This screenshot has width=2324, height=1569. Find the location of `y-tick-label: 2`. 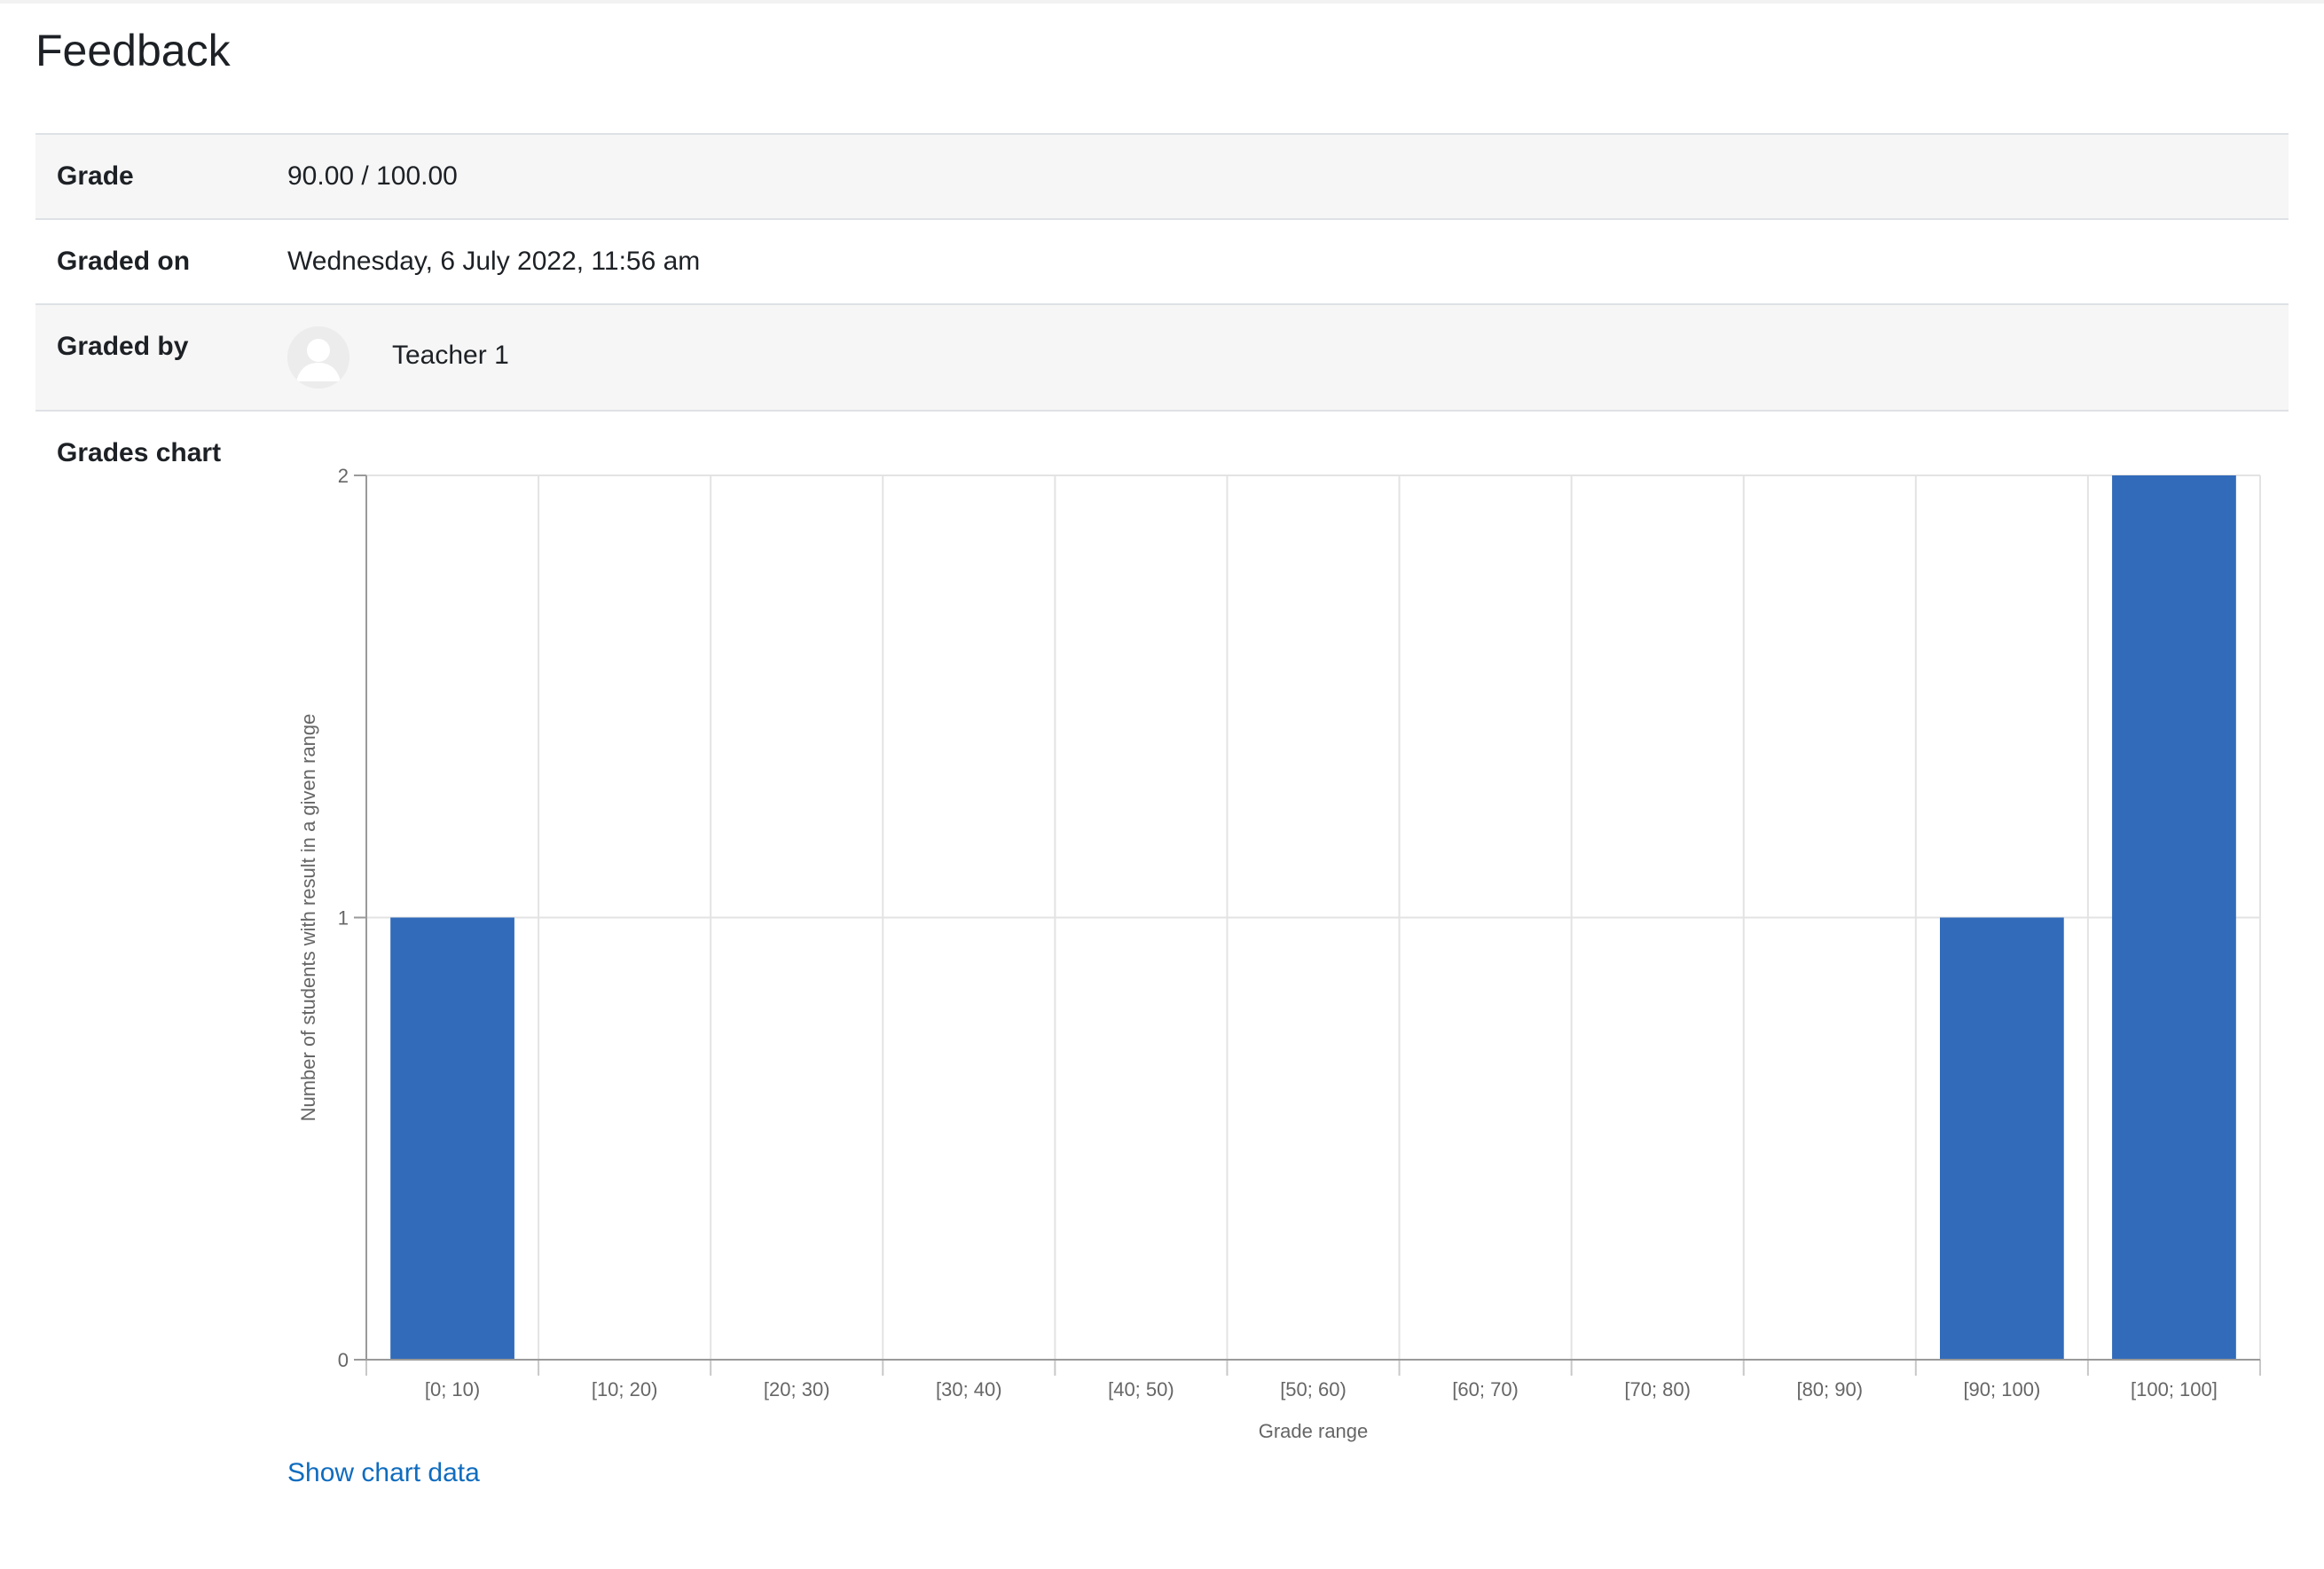

y-tick-label: 2 is located at coordinates (343, 476).